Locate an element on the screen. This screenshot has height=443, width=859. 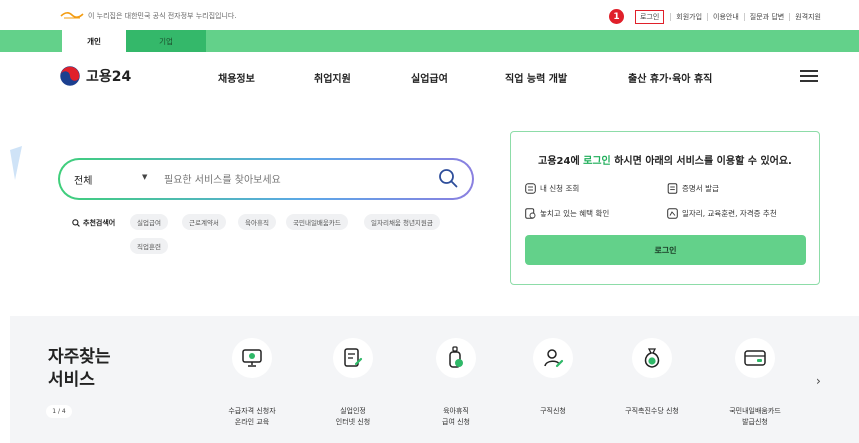
tab-personal: 개인 is located at coordinates (94, 41).